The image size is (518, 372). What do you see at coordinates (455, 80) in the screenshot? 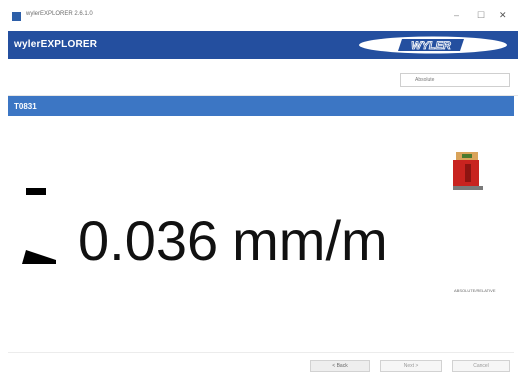
I see `mode-select: Absolute` at bounding box center [455, 80].